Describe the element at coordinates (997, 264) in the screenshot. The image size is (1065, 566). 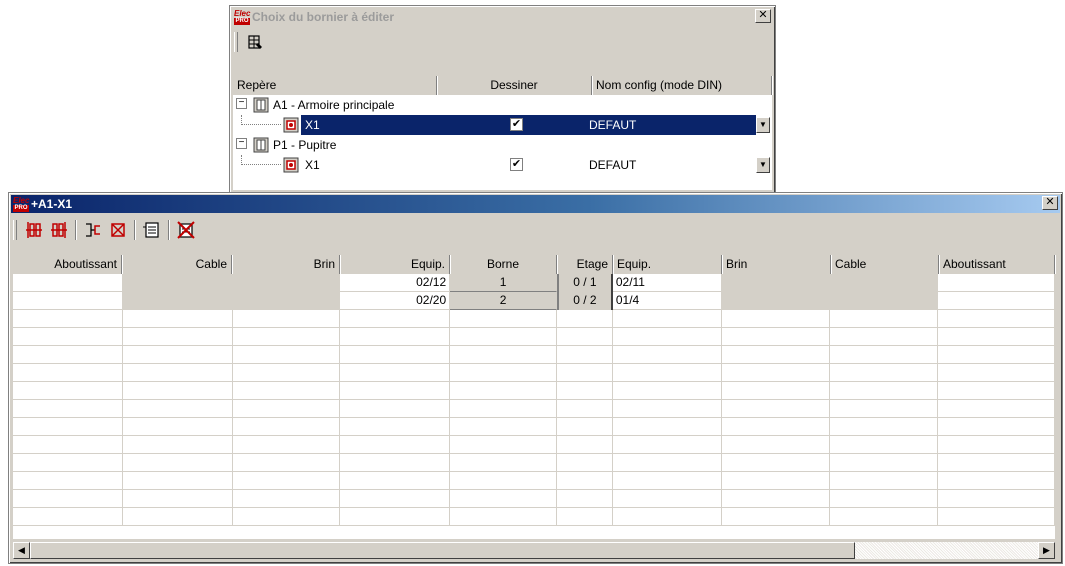
I see `column-header-aboutissant-right: Aboutissant` at that location.